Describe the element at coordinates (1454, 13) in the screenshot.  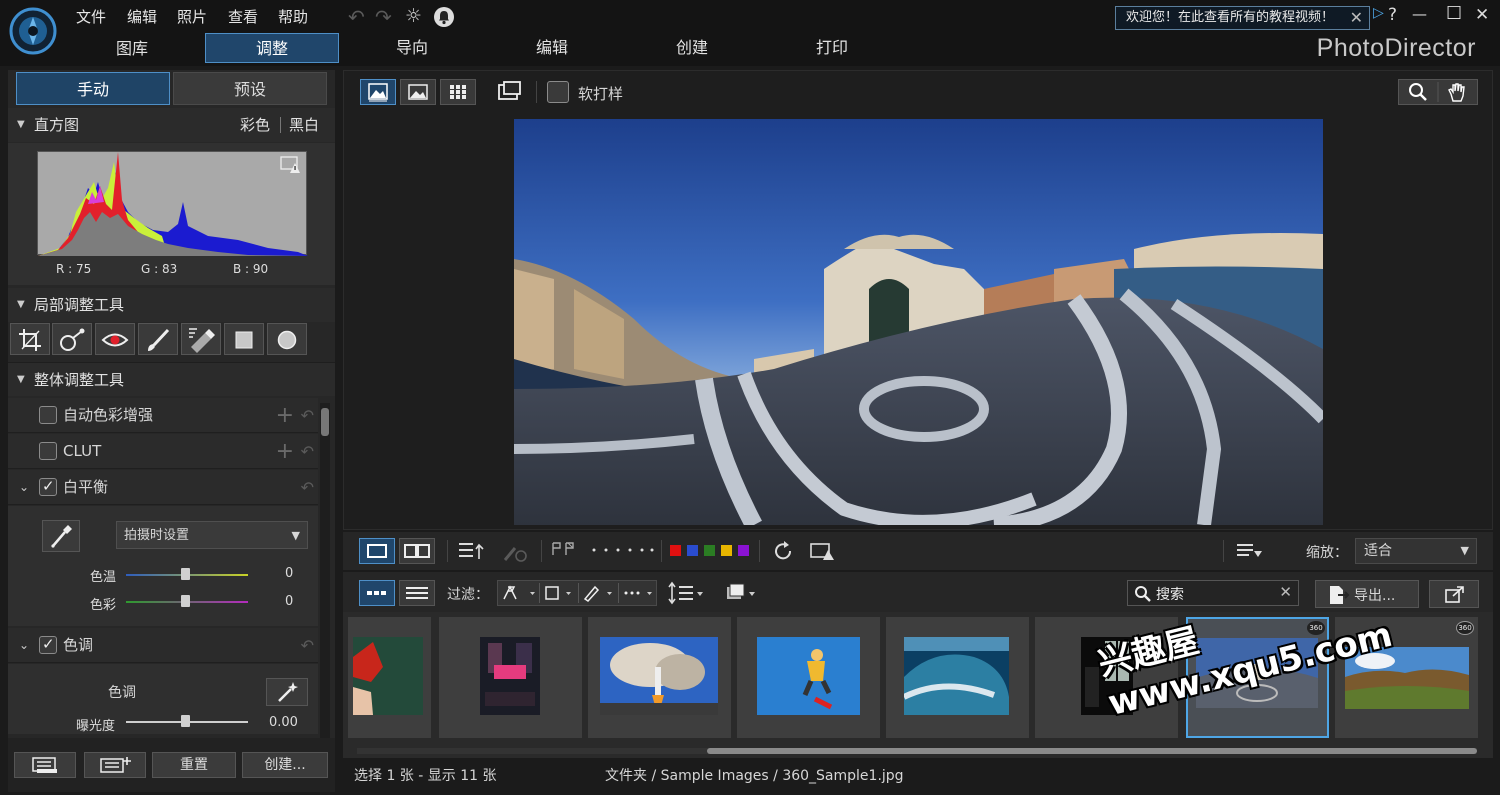
I see `maximize-button: ☐` at that location.